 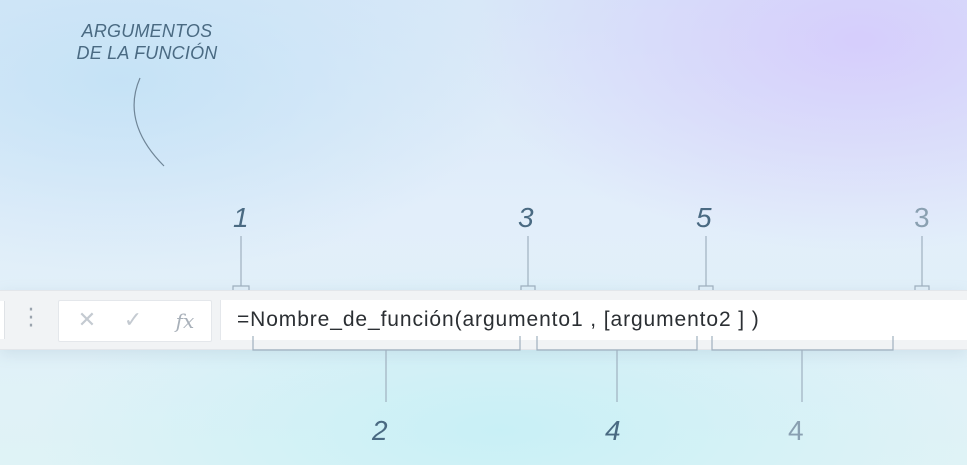 I want to click on callout-bottom-4-argument1: 4, so click(x=613, y=430).